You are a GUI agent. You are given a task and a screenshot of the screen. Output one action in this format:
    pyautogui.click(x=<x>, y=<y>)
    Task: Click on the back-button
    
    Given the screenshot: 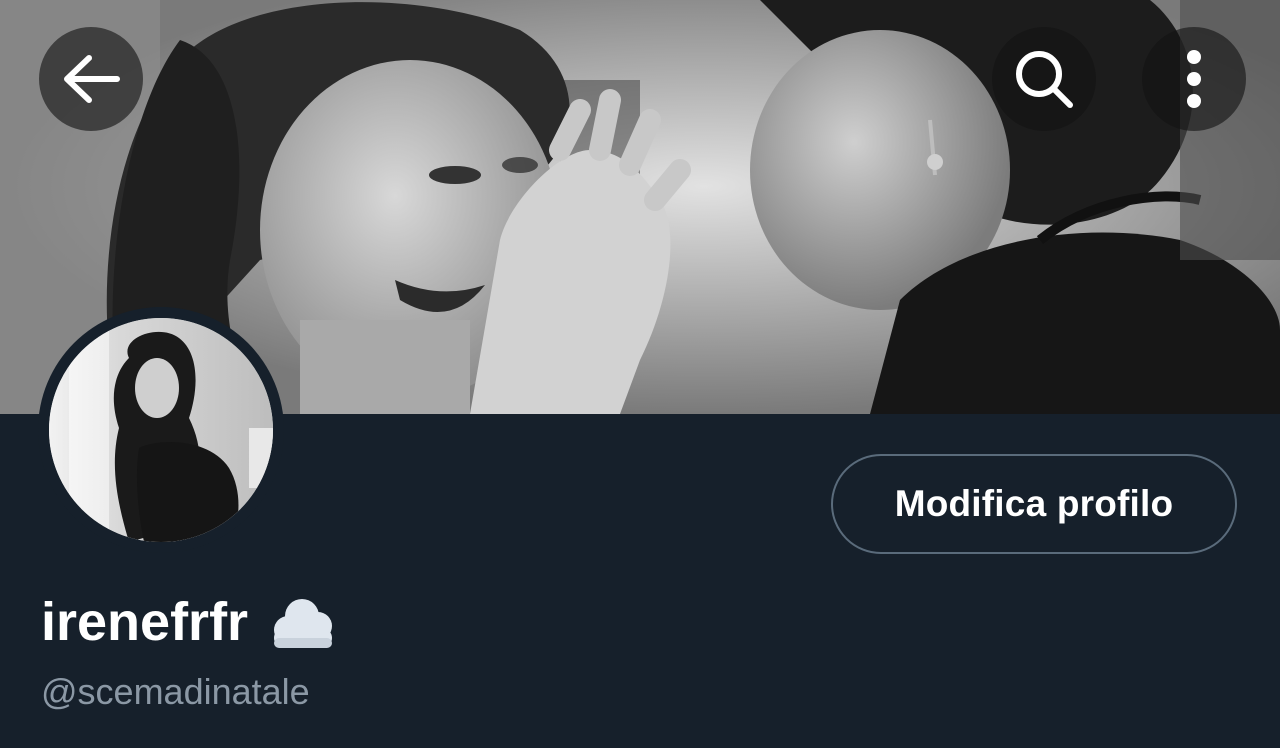 What is the action you would take?
    pyautogui.click(x=91, y=79)
    